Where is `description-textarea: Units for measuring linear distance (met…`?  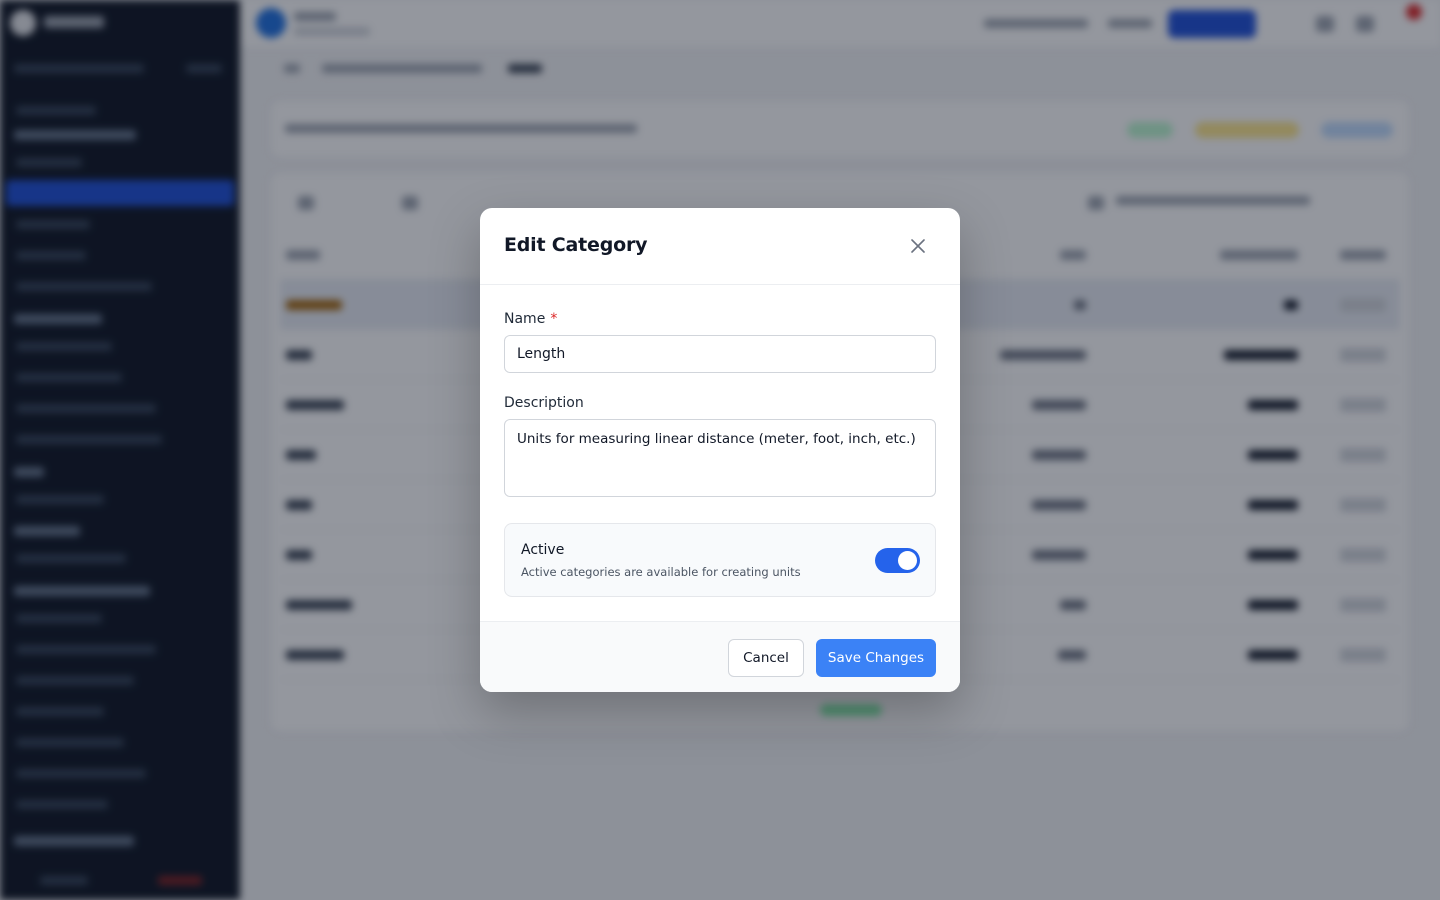 description-textarea: Units for measuring linear distance (met… is located at coordinates (720, 458).